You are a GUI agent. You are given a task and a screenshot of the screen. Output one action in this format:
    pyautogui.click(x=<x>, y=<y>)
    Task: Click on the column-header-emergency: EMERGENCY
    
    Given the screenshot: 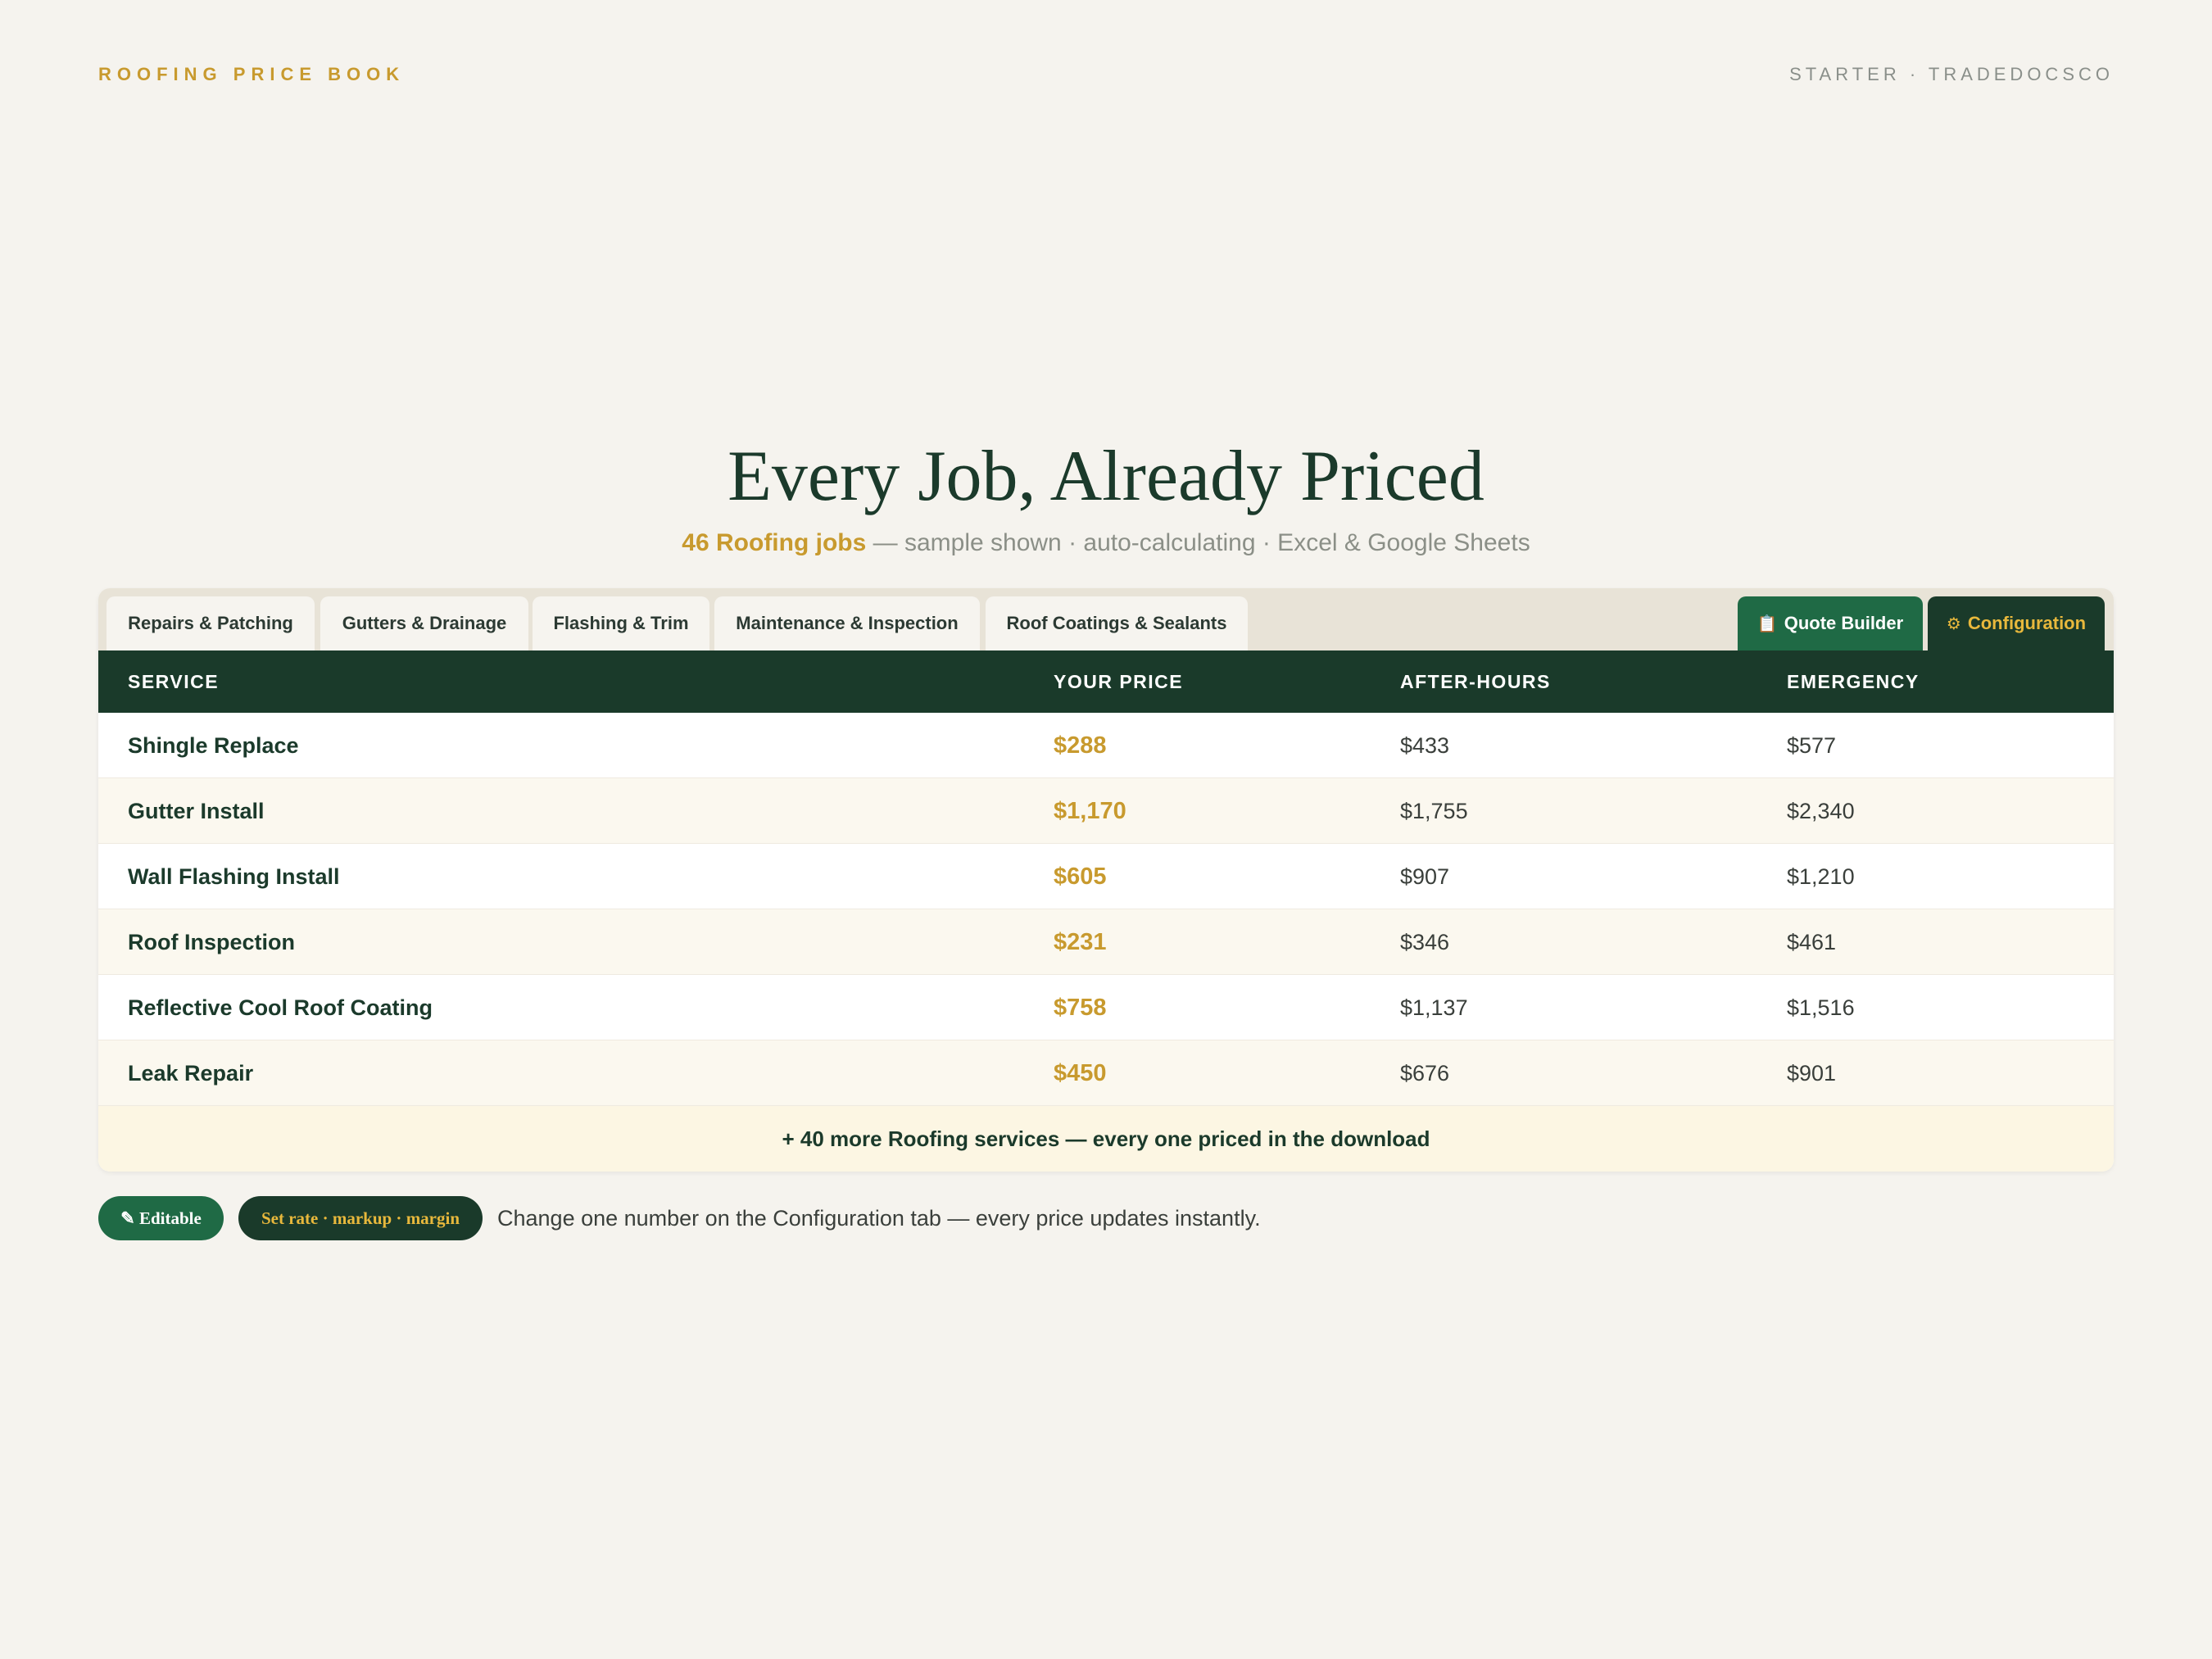 What is the action you would take?
    pyautogui.click(x=1853, y=681)
    